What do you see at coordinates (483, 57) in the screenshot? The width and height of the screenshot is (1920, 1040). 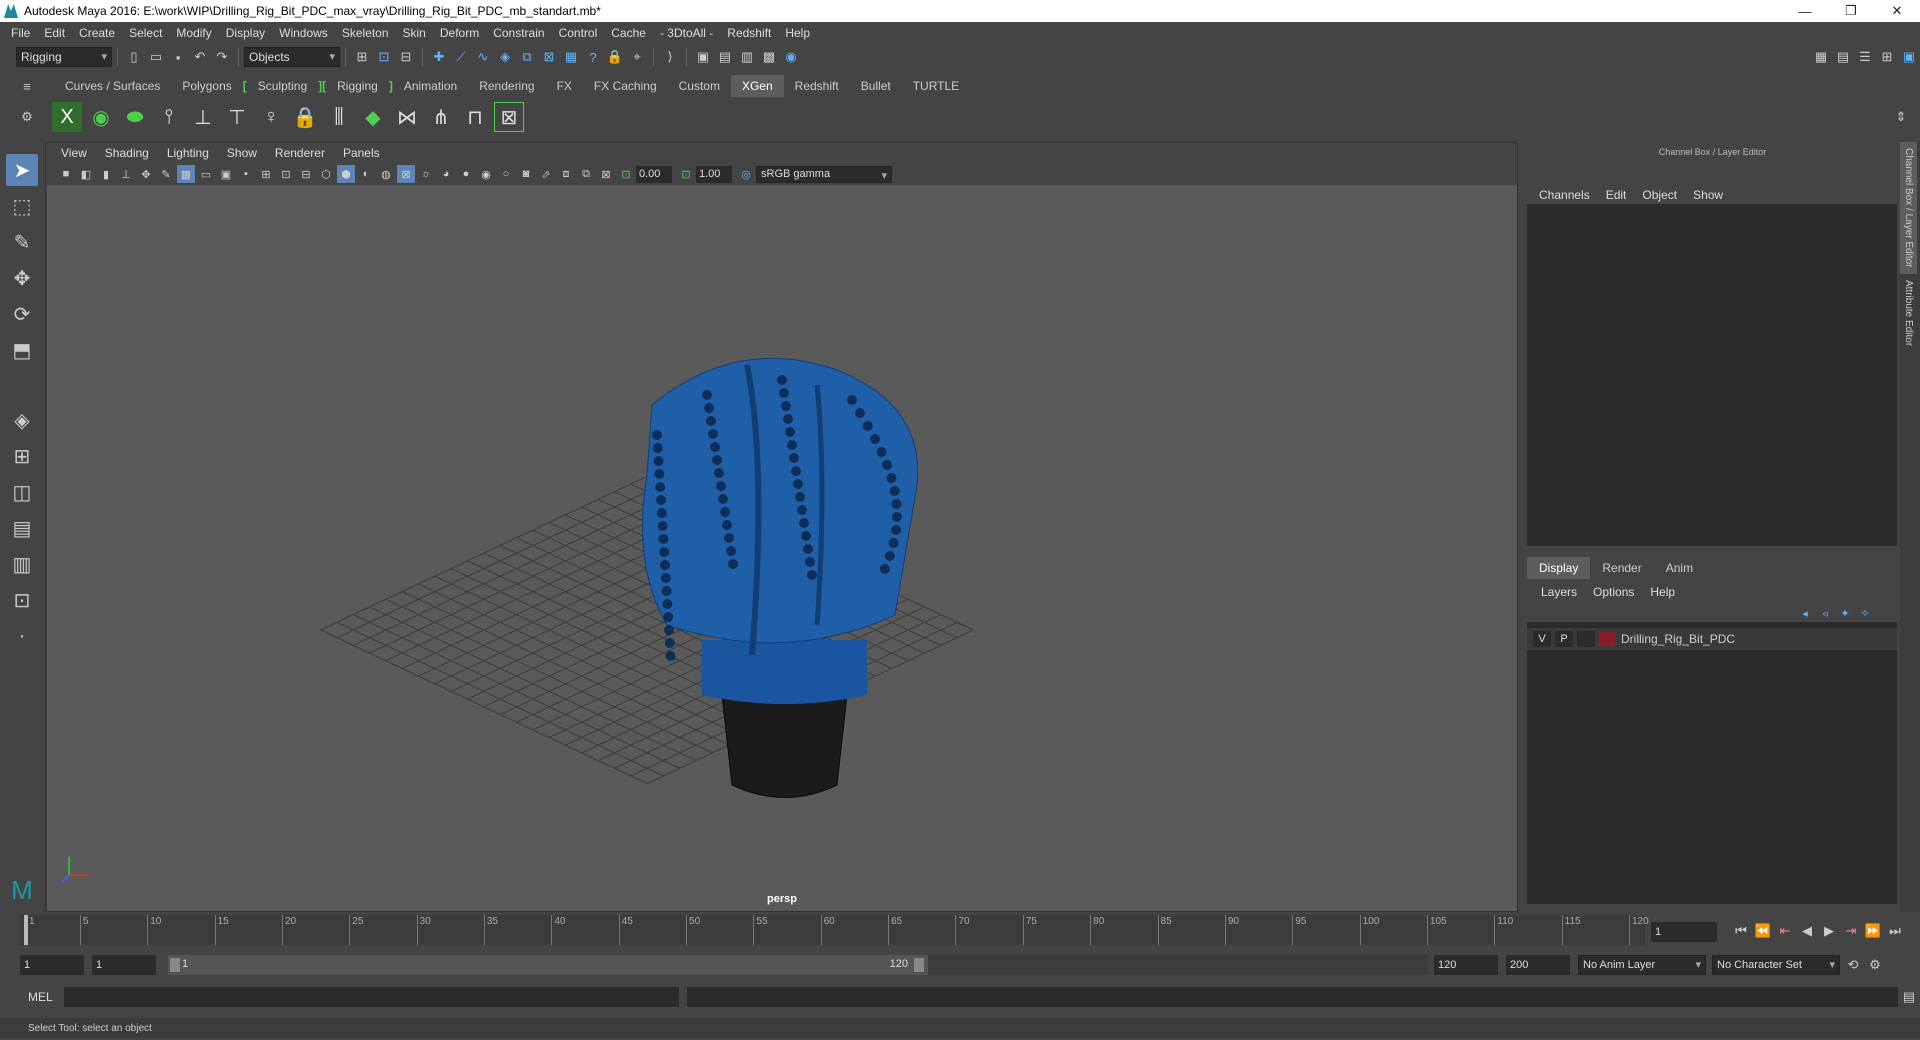 I see `snap-point-icon: ∿` at bounding box center [483, 57].